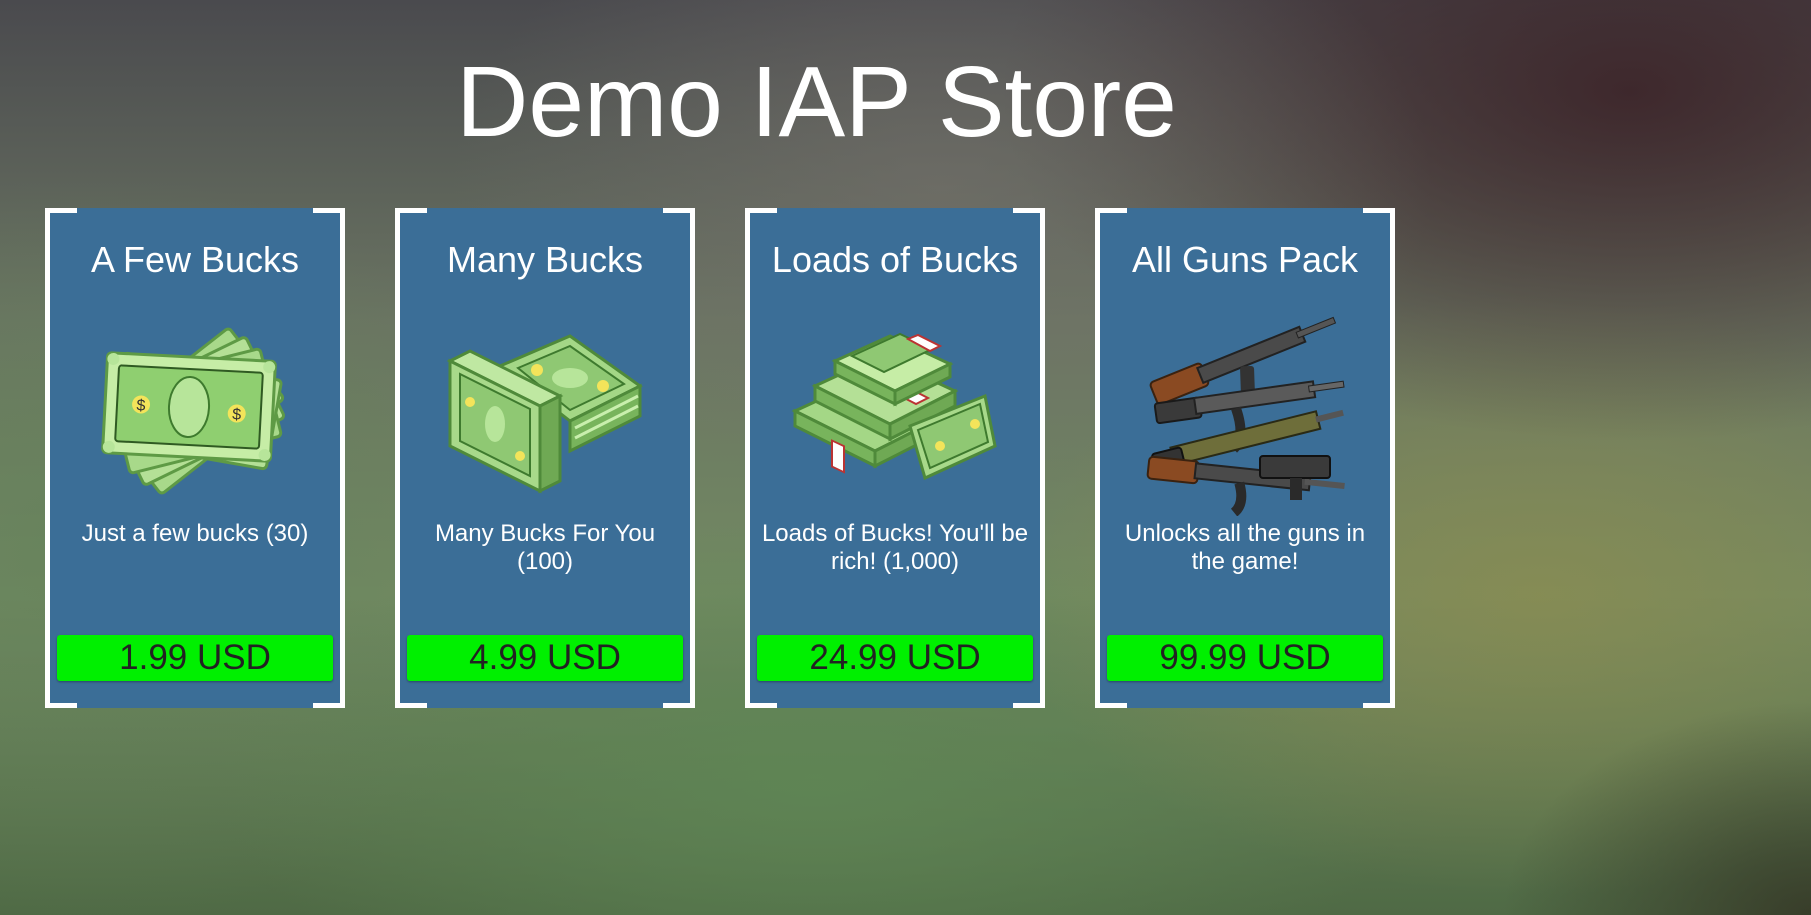 This screenshot has width=1811, height=915. Describe the element at coordinates (895, 547) in the screenshot. I see `product-description: Loads of Bucks! You'll be rich! (1,000)` at that location.